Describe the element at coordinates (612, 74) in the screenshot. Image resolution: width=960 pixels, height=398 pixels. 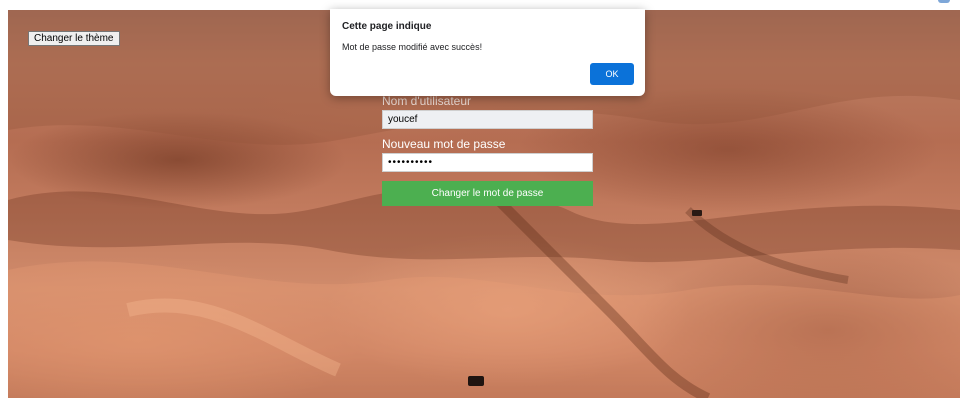
I see `alert-ok-button: OK` at that location.